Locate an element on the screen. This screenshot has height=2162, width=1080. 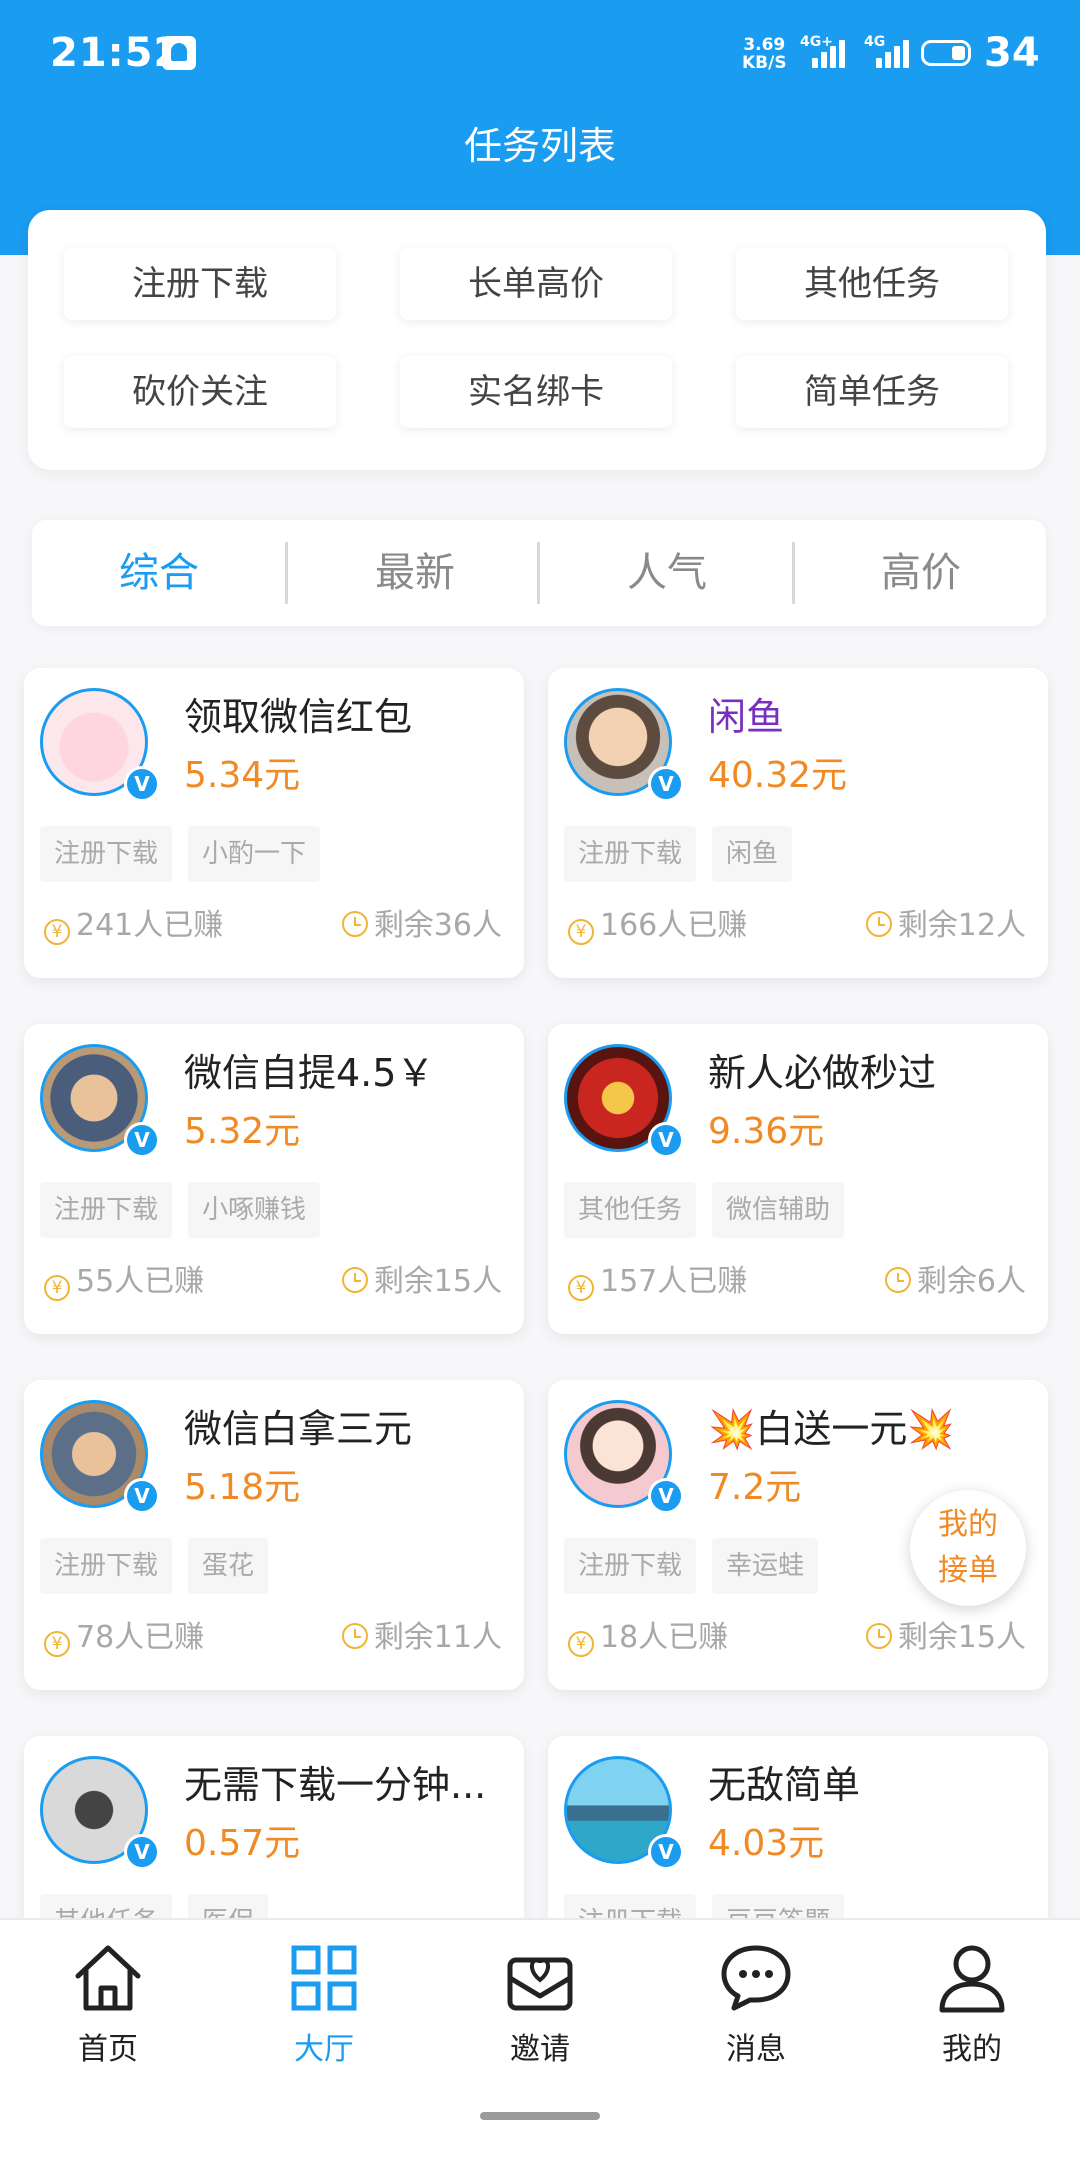
home-icon is located at coordinates (108, 1978).